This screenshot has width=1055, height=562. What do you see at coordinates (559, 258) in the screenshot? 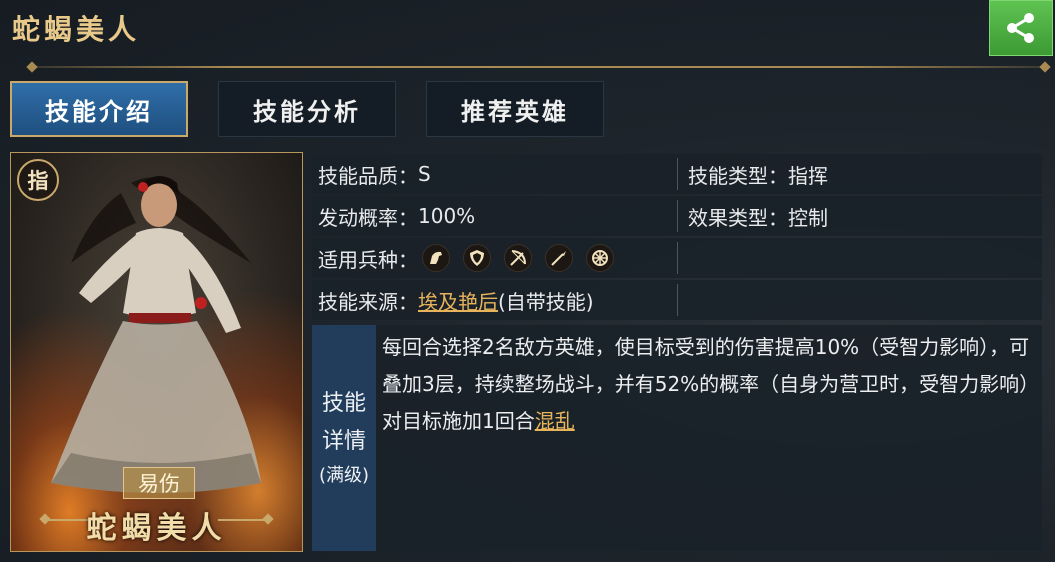
I see `spear-icon` at bounding box center [559, 258].